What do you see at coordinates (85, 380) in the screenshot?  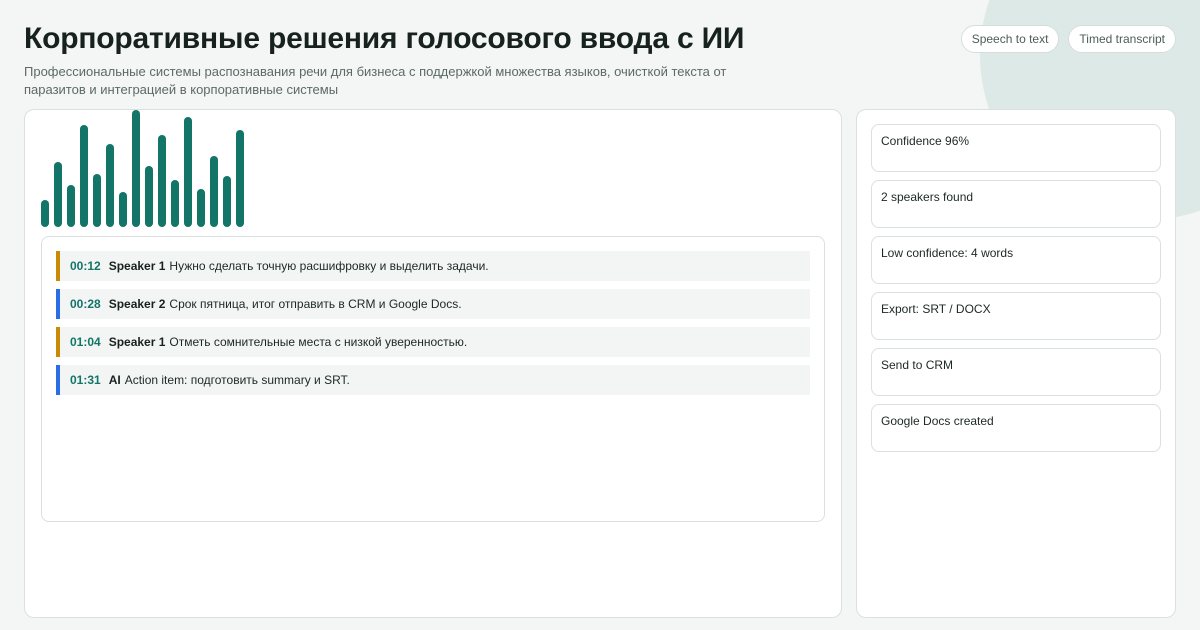 I see `timestamp: 01:31` at bounding box center [85, 380].